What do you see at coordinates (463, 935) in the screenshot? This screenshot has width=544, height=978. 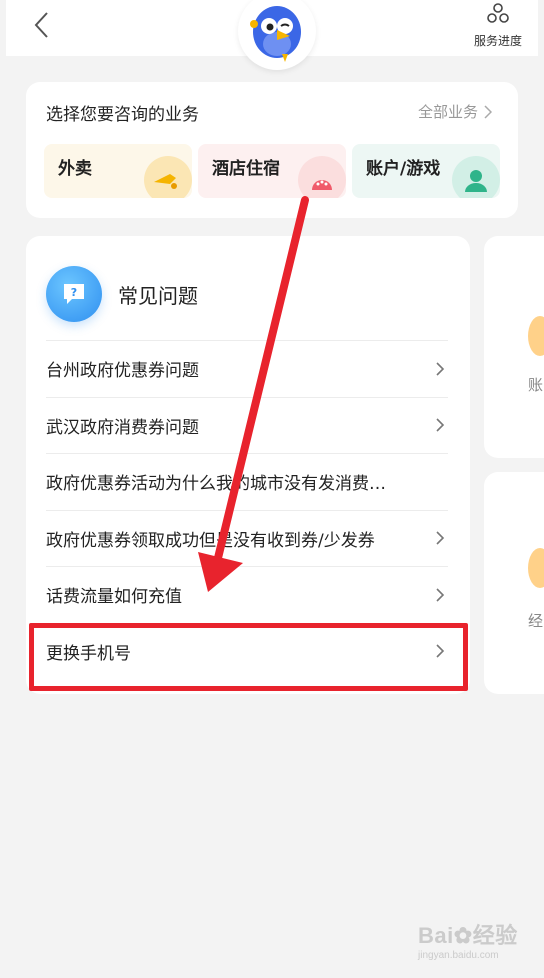 I see `paw-icon: ✿` at bounding box center [463, 935].